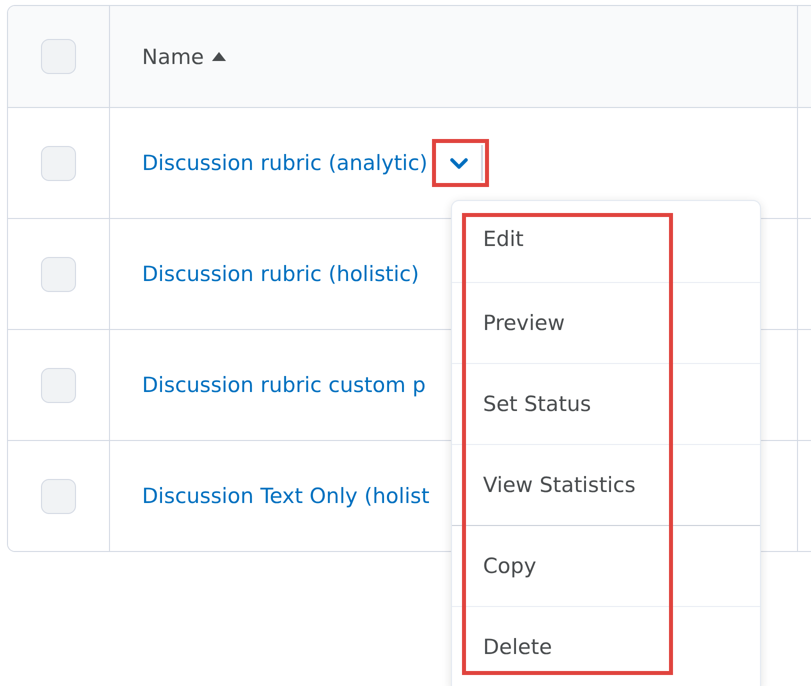 This screenshot has height=686, width=811. I want to click on menu-item: Set Status, so click(606, 403).